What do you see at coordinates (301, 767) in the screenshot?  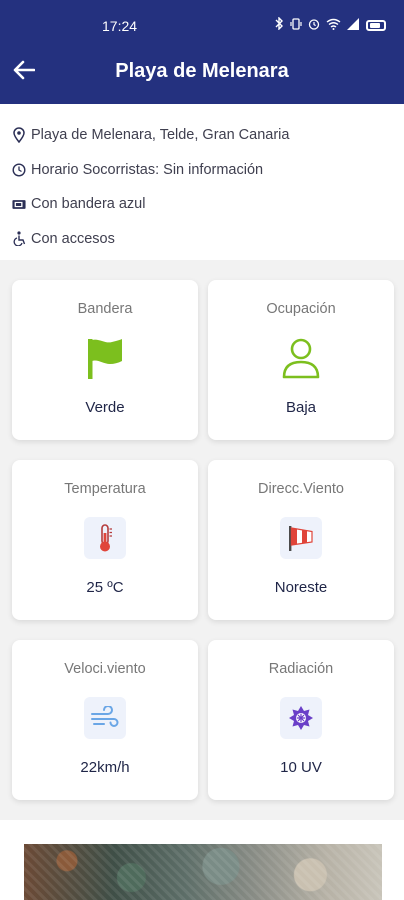 I see `card-value: 10 UV` at bounding box center [301, 767].